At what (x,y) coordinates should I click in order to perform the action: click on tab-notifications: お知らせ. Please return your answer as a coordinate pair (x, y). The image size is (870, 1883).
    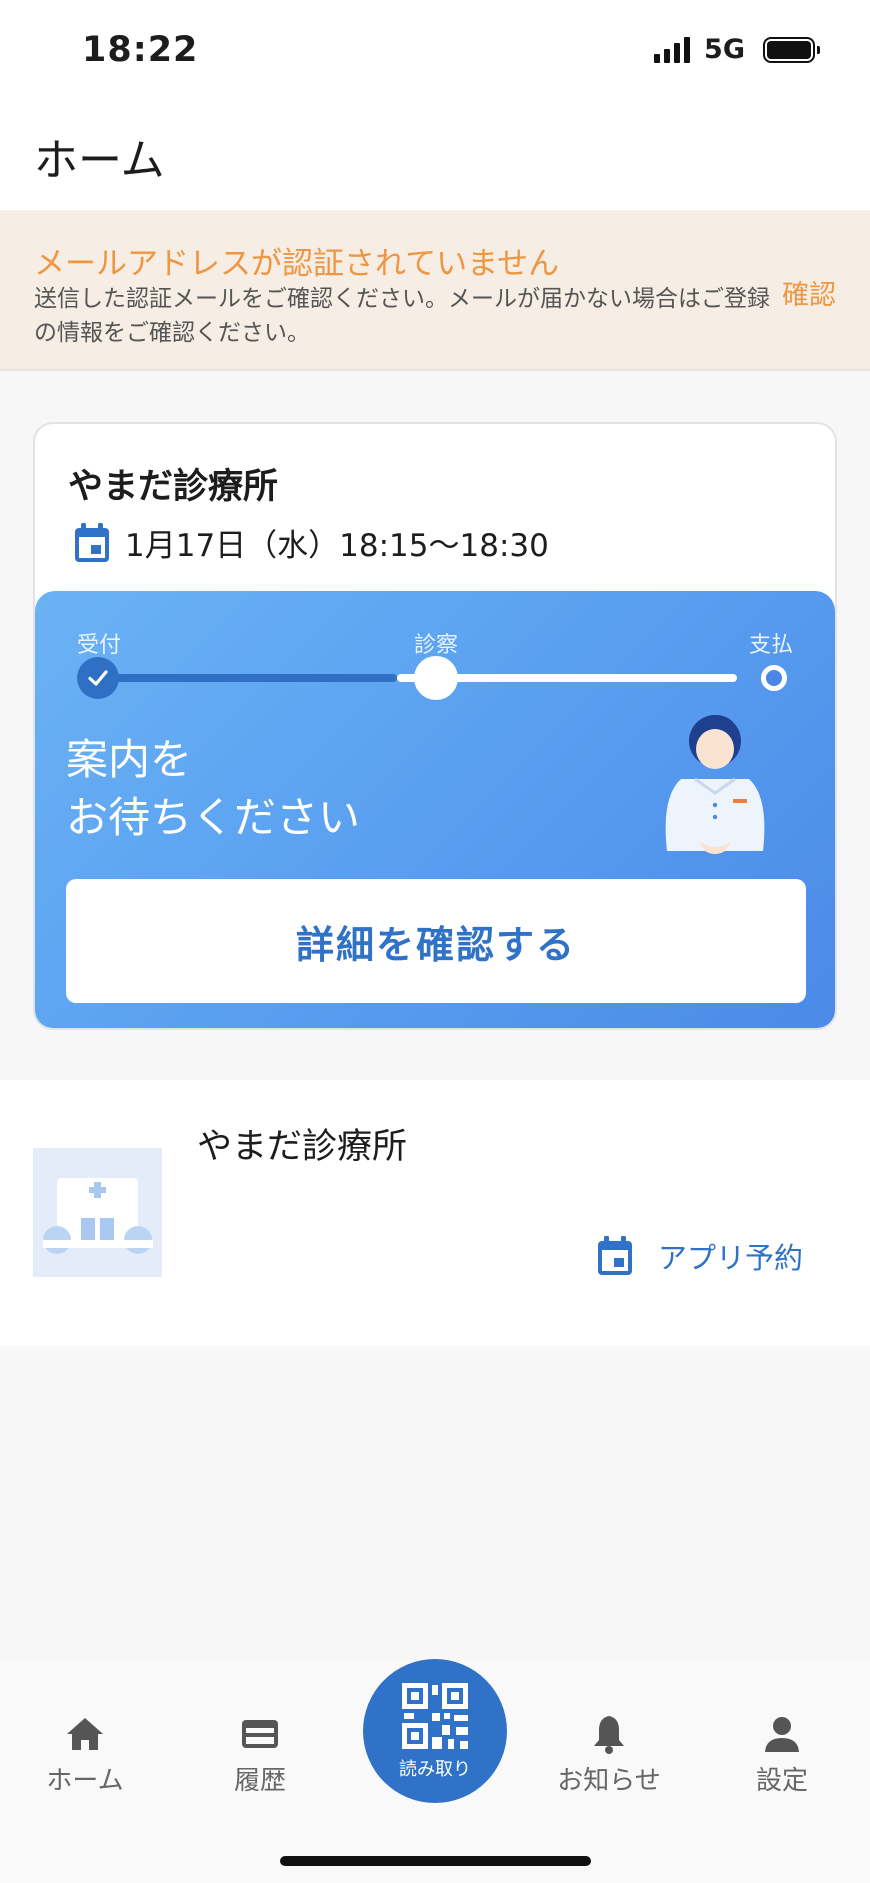
    Looking at the image, I should click on (609, 1754).